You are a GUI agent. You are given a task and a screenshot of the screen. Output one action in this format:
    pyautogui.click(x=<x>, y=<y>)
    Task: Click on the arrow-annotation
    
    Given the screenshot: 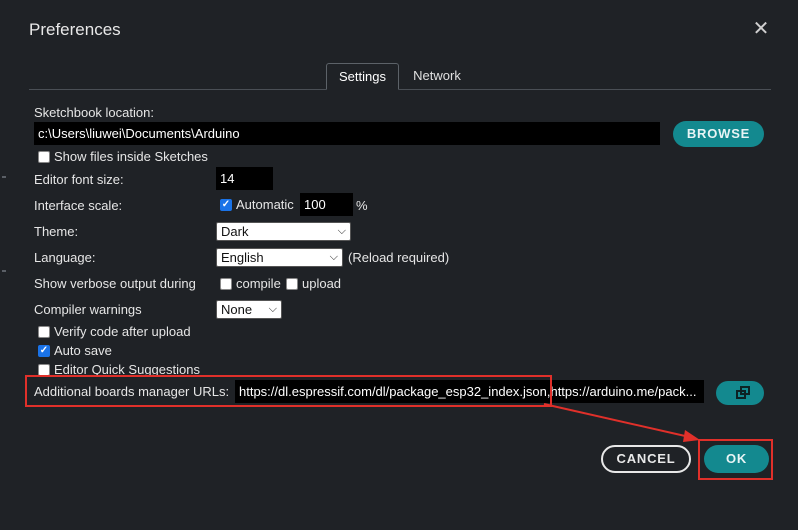 What is the action you would take?
    pyautogui.click(x=621, y=422)
    